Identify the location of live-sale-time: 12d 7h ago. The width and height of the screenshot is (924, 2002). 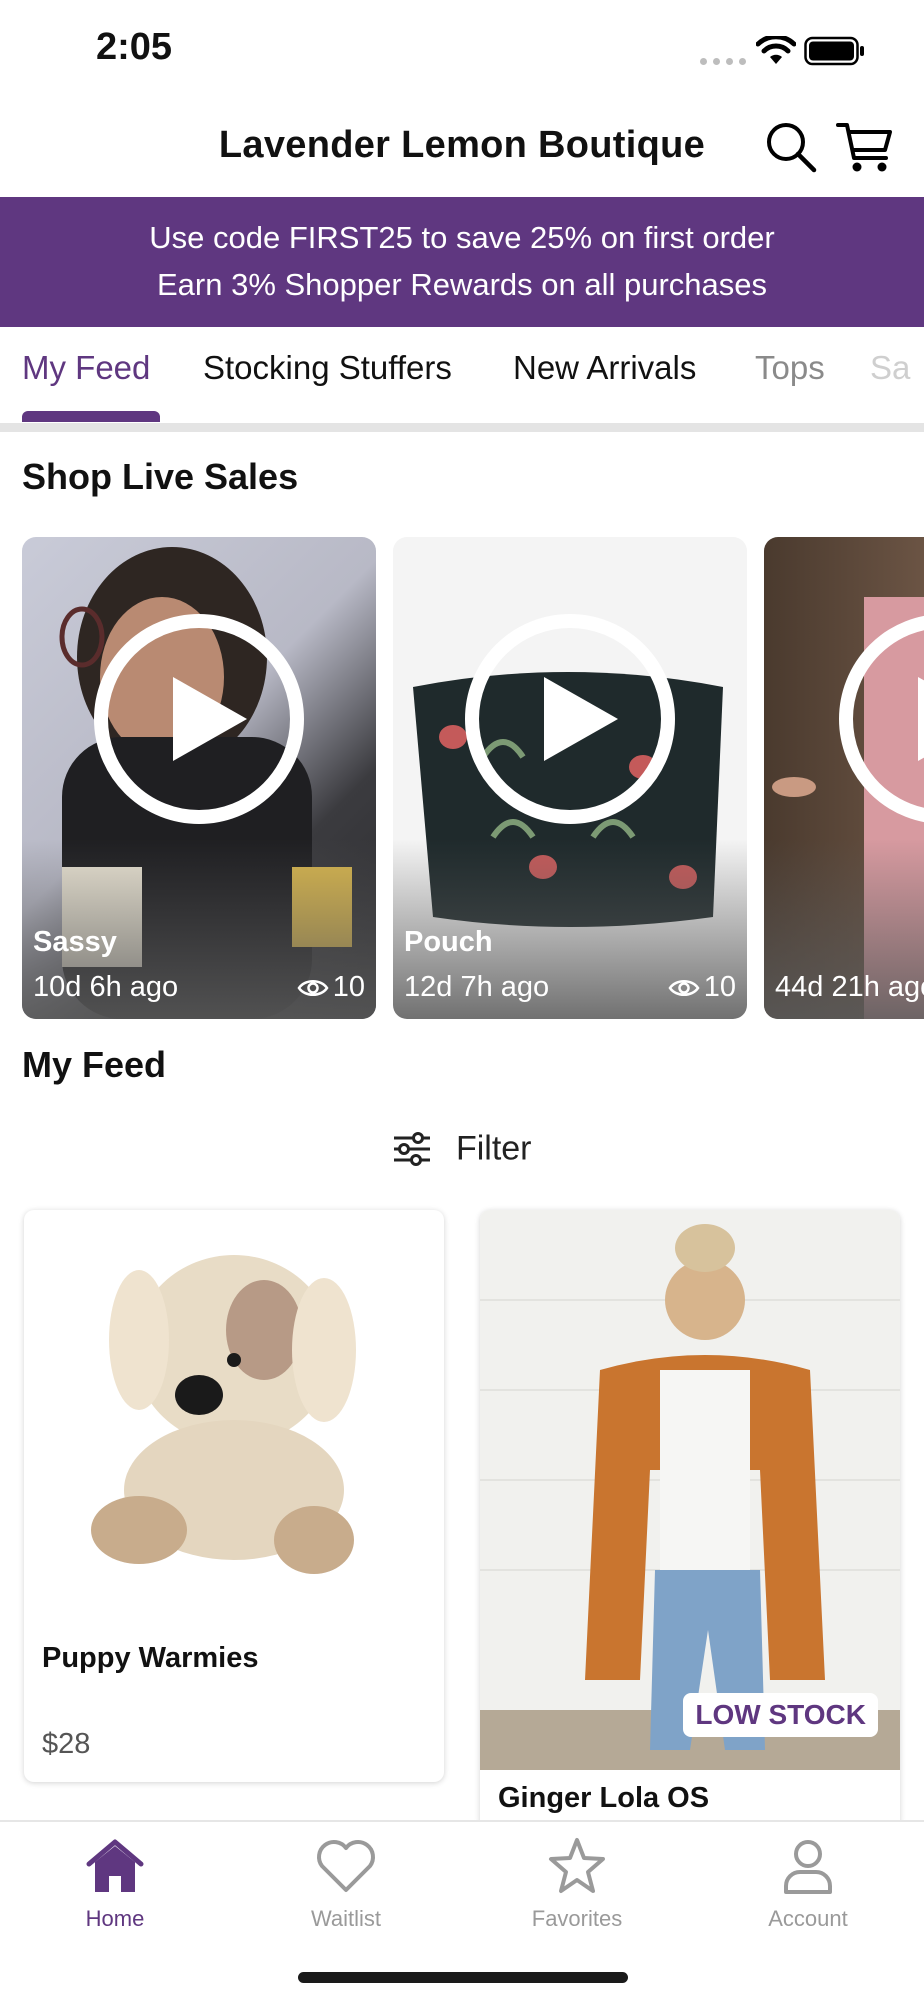
(477, 987).